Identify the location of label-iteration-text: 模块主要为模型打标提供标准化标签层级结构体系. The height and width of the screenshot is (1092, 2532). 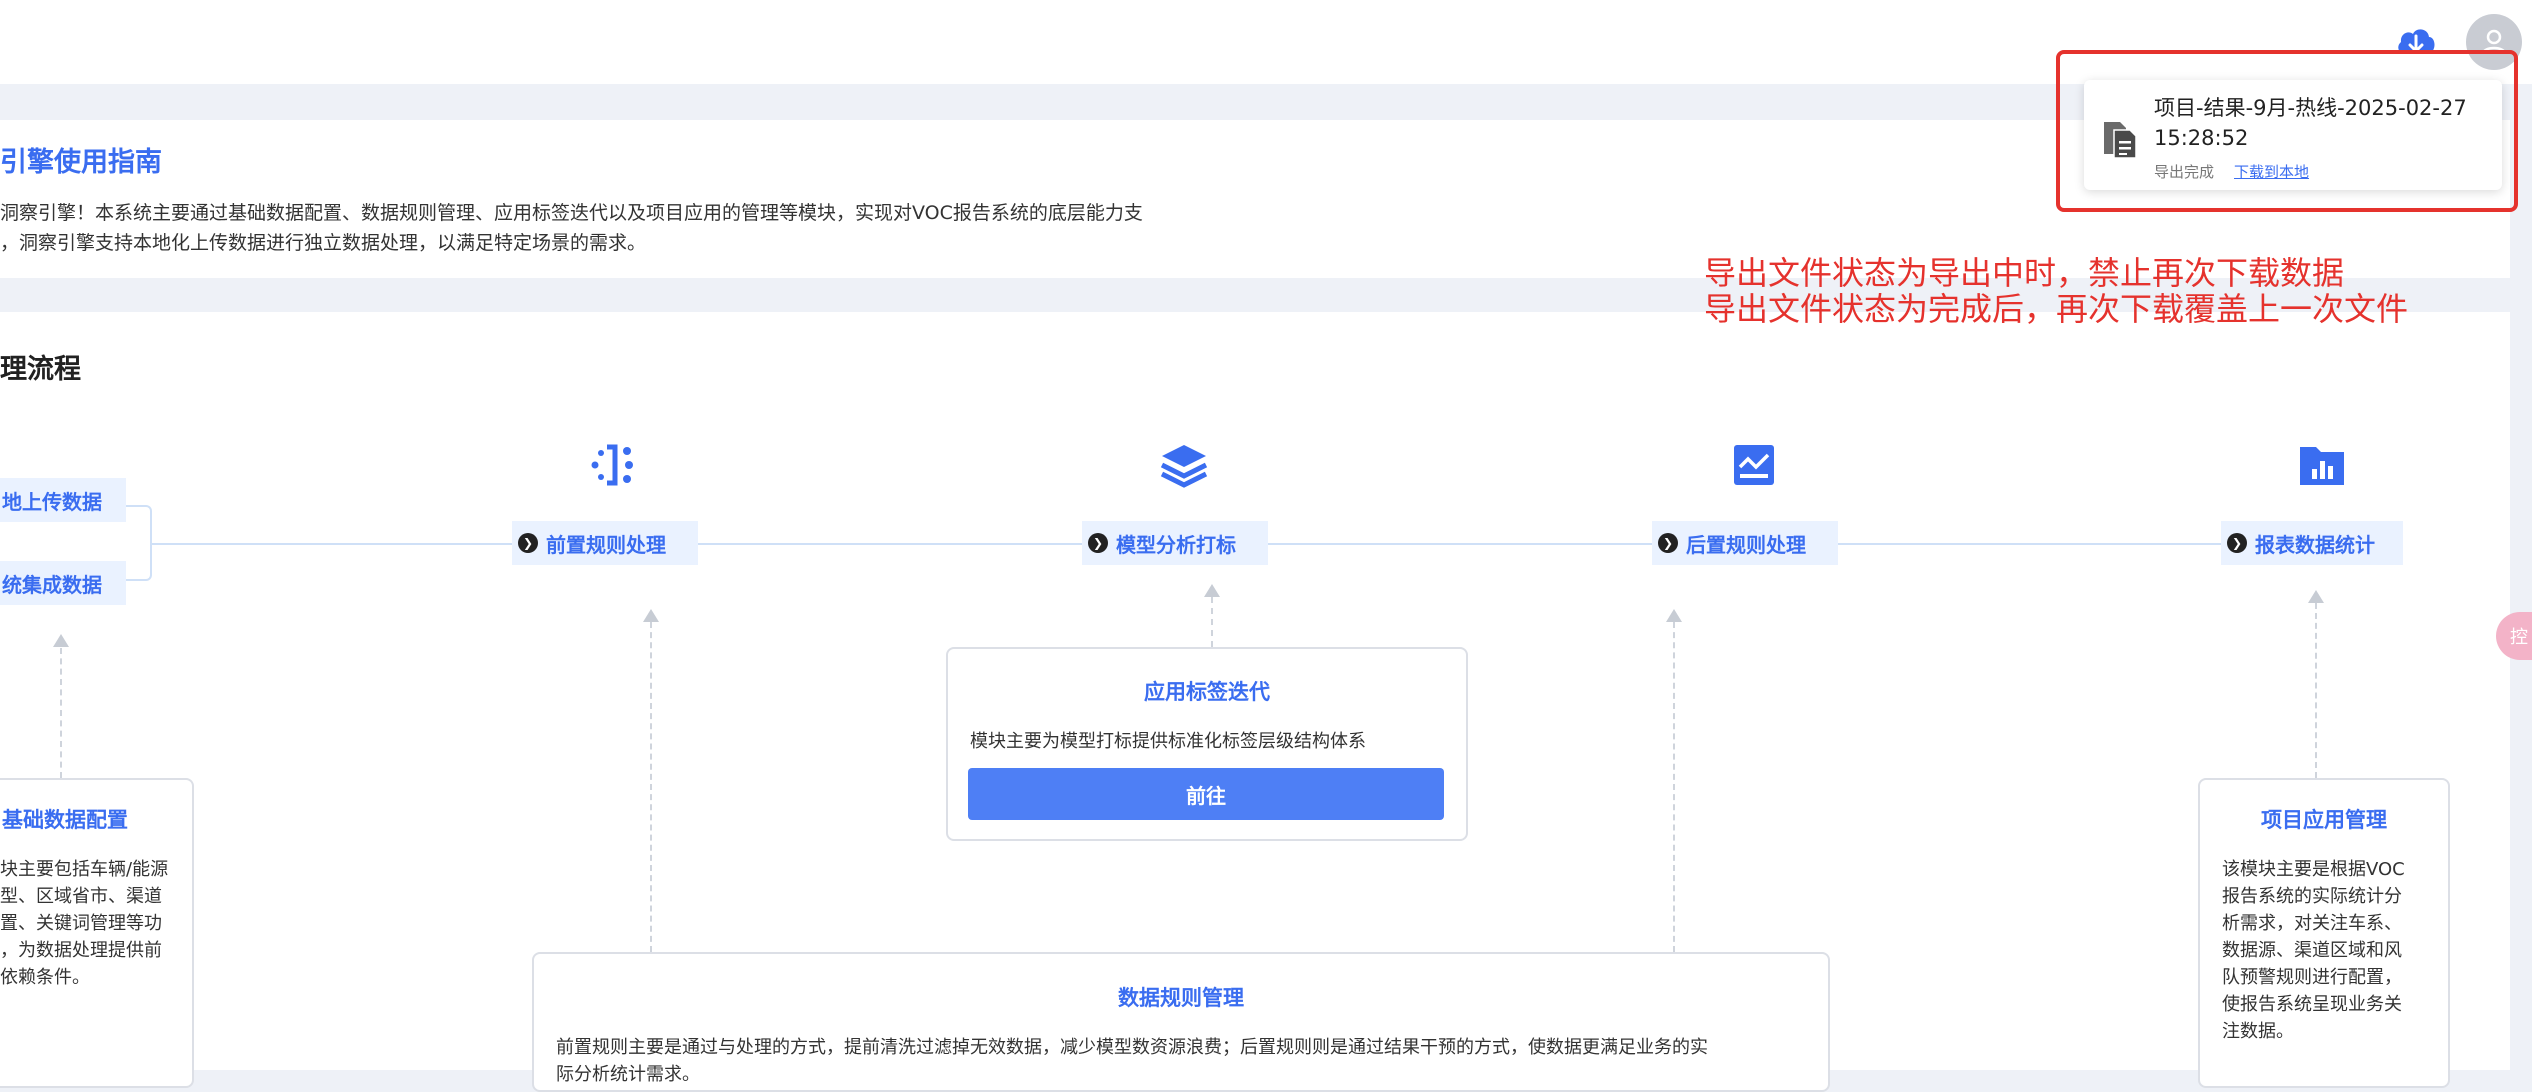
(1168, 741).